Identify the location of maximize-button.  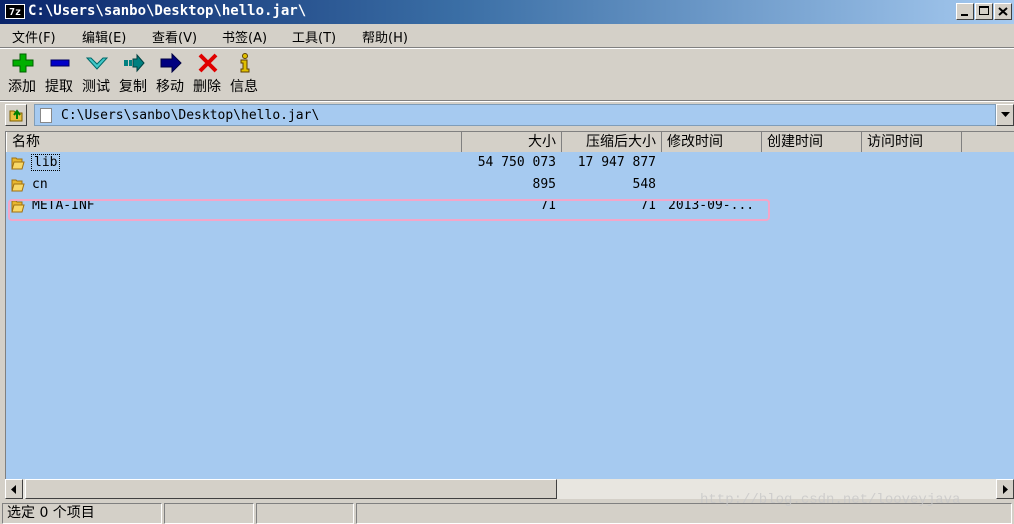
(984, 11).